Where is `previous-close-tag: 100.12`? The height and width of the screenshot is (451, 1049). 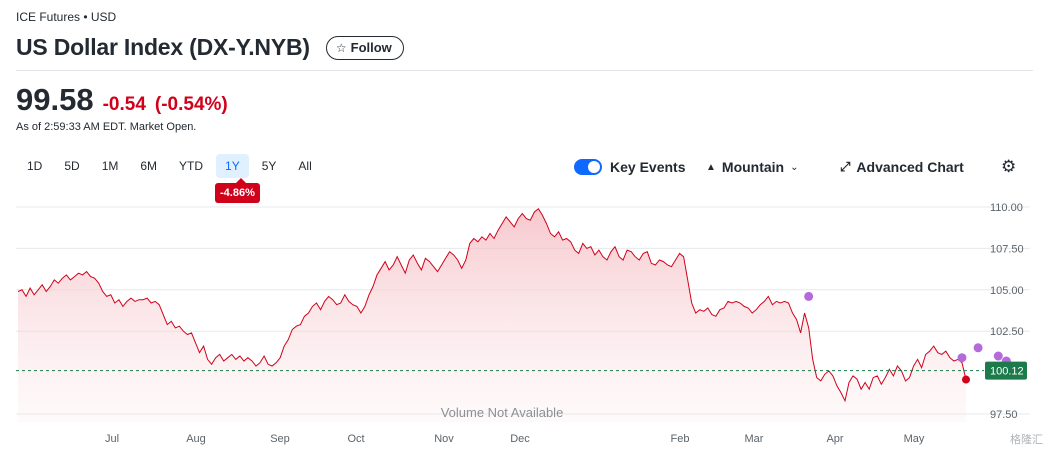 previous-close-tag: 100.12 is located at coordinates (1006, 370).